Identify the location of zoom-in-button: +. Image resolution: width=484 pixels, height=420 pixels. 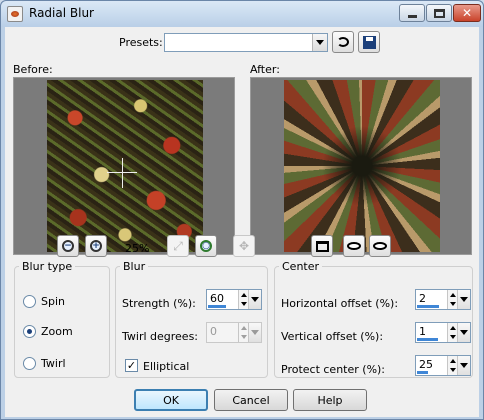
(96, 246).